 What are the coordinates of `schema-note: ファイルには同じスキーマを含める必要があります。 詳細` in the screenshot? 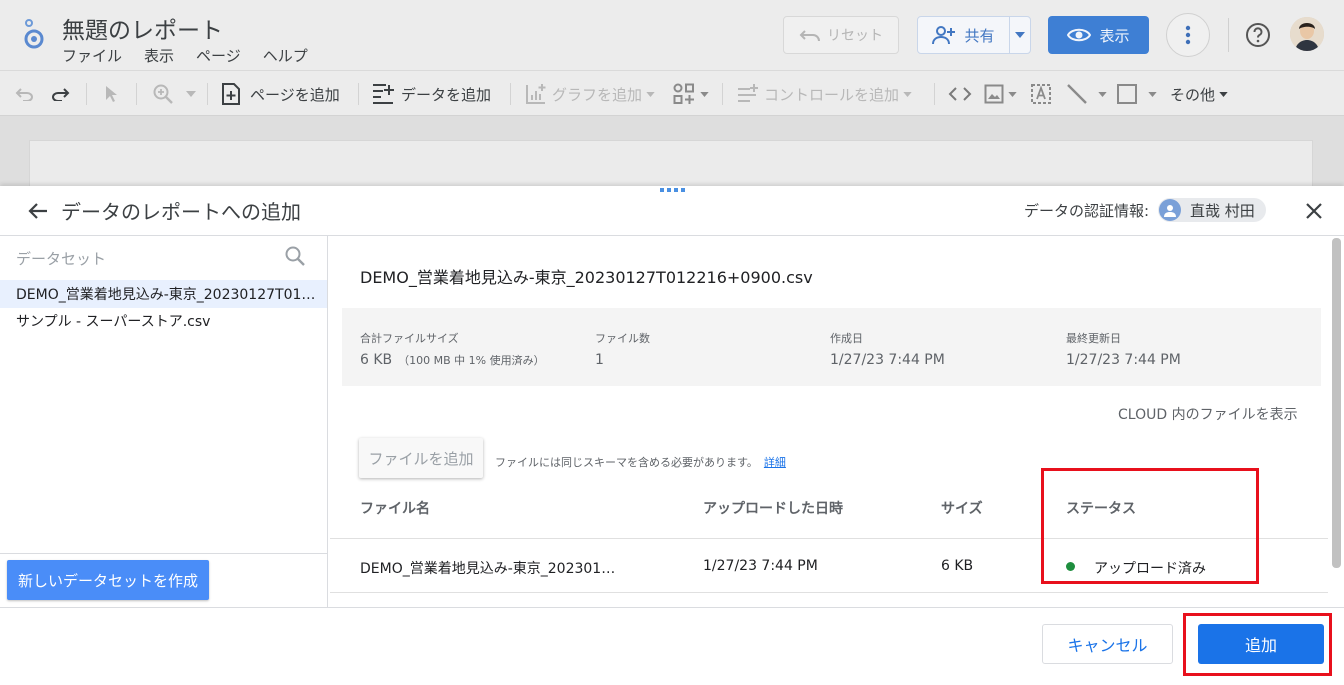 It's located at (640, 462).